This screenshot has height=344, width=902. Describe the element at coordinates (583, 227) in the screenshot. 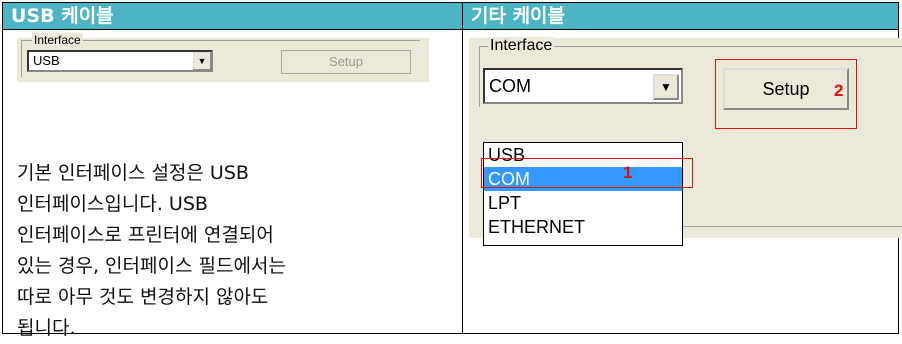

I see `option-ethernet: ETHERNET` at that location.